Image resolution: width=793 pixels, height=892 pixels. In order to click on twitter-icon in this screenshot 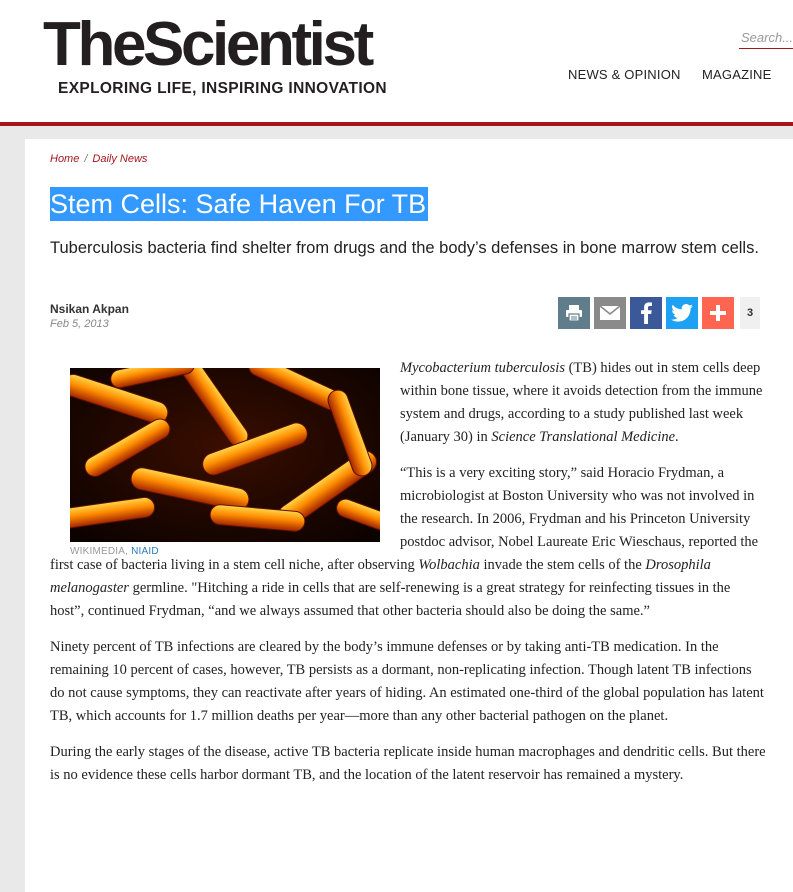, I will do `click(682, 313)`.